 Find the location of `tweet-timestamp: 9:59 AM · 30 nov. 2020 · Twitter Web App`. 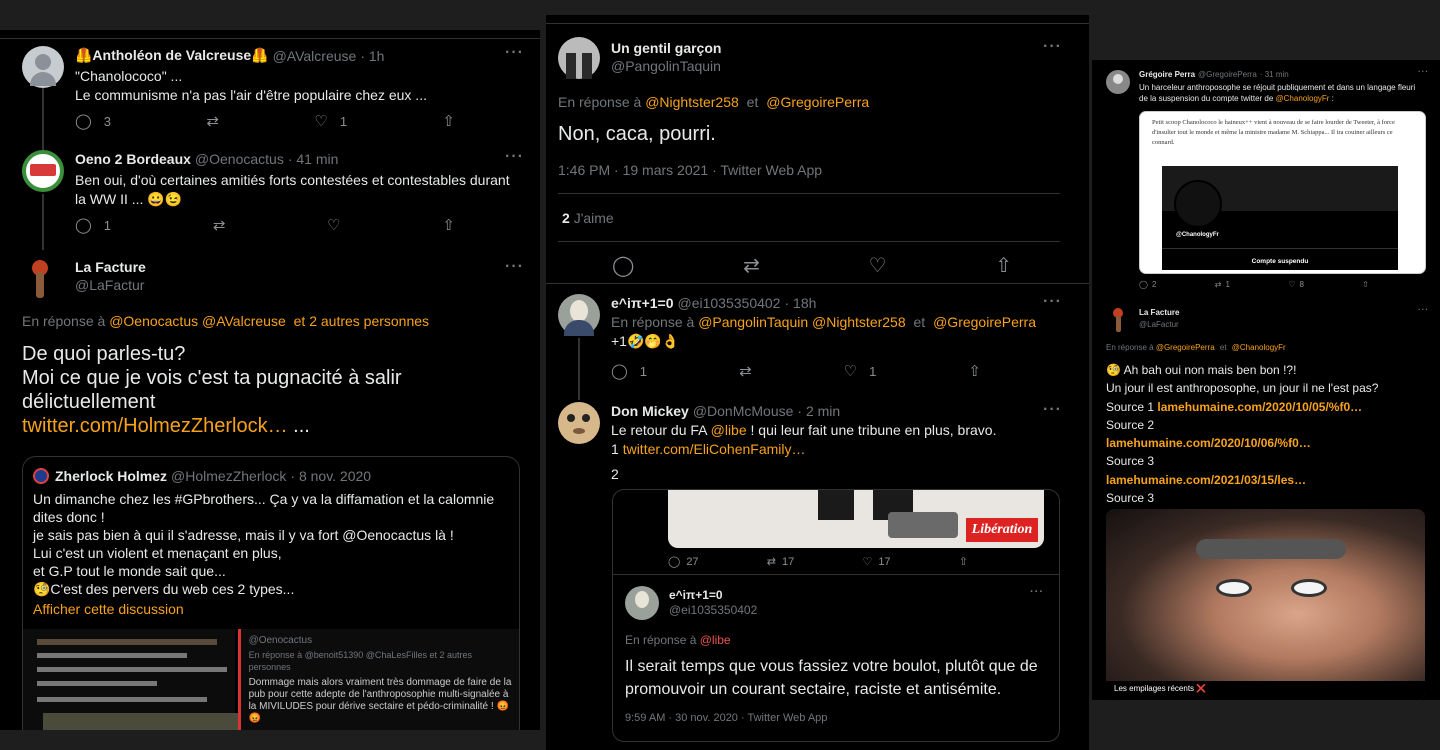

tweet-timestamp: 9:59 AM · 30 nov. 2020 · Twitter Web App is located at coordinates (726, 718).